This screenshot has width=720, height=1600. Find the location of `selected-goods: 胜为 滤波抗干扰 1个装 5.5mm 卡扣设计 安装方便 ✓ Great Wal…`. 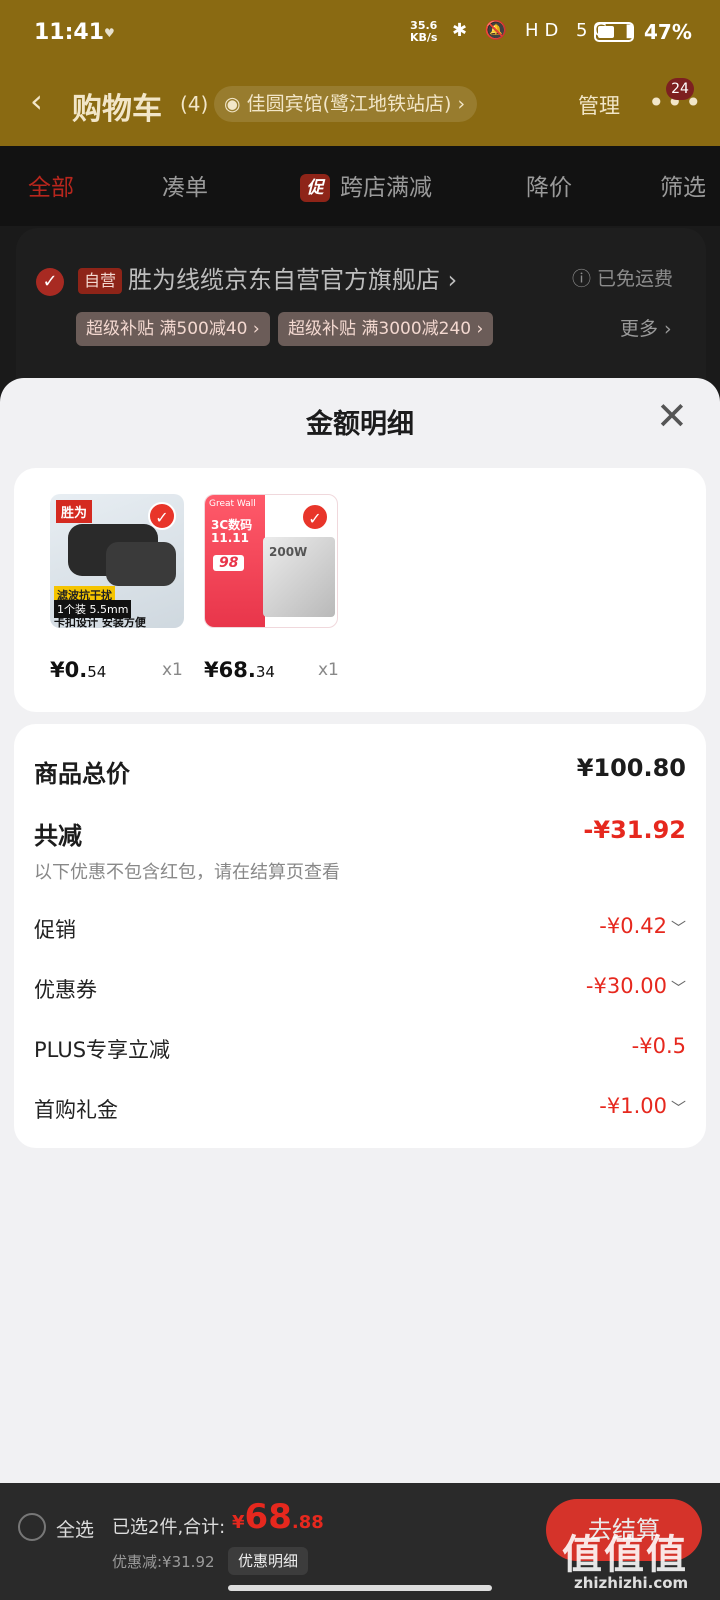

selected-goods: 胜为 滤波抗干扰 1个装 5.5mm 卡扣设计 安装方便 ✓ Great Wal… is located at coordinates (360, 590).